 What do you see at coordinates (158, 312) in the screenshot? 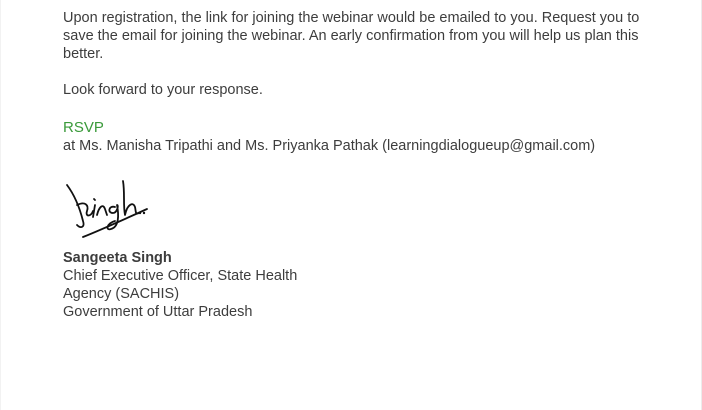
I see `signatory-organization: Government of Uttar Pradesh` at bounding box center [158, 312].